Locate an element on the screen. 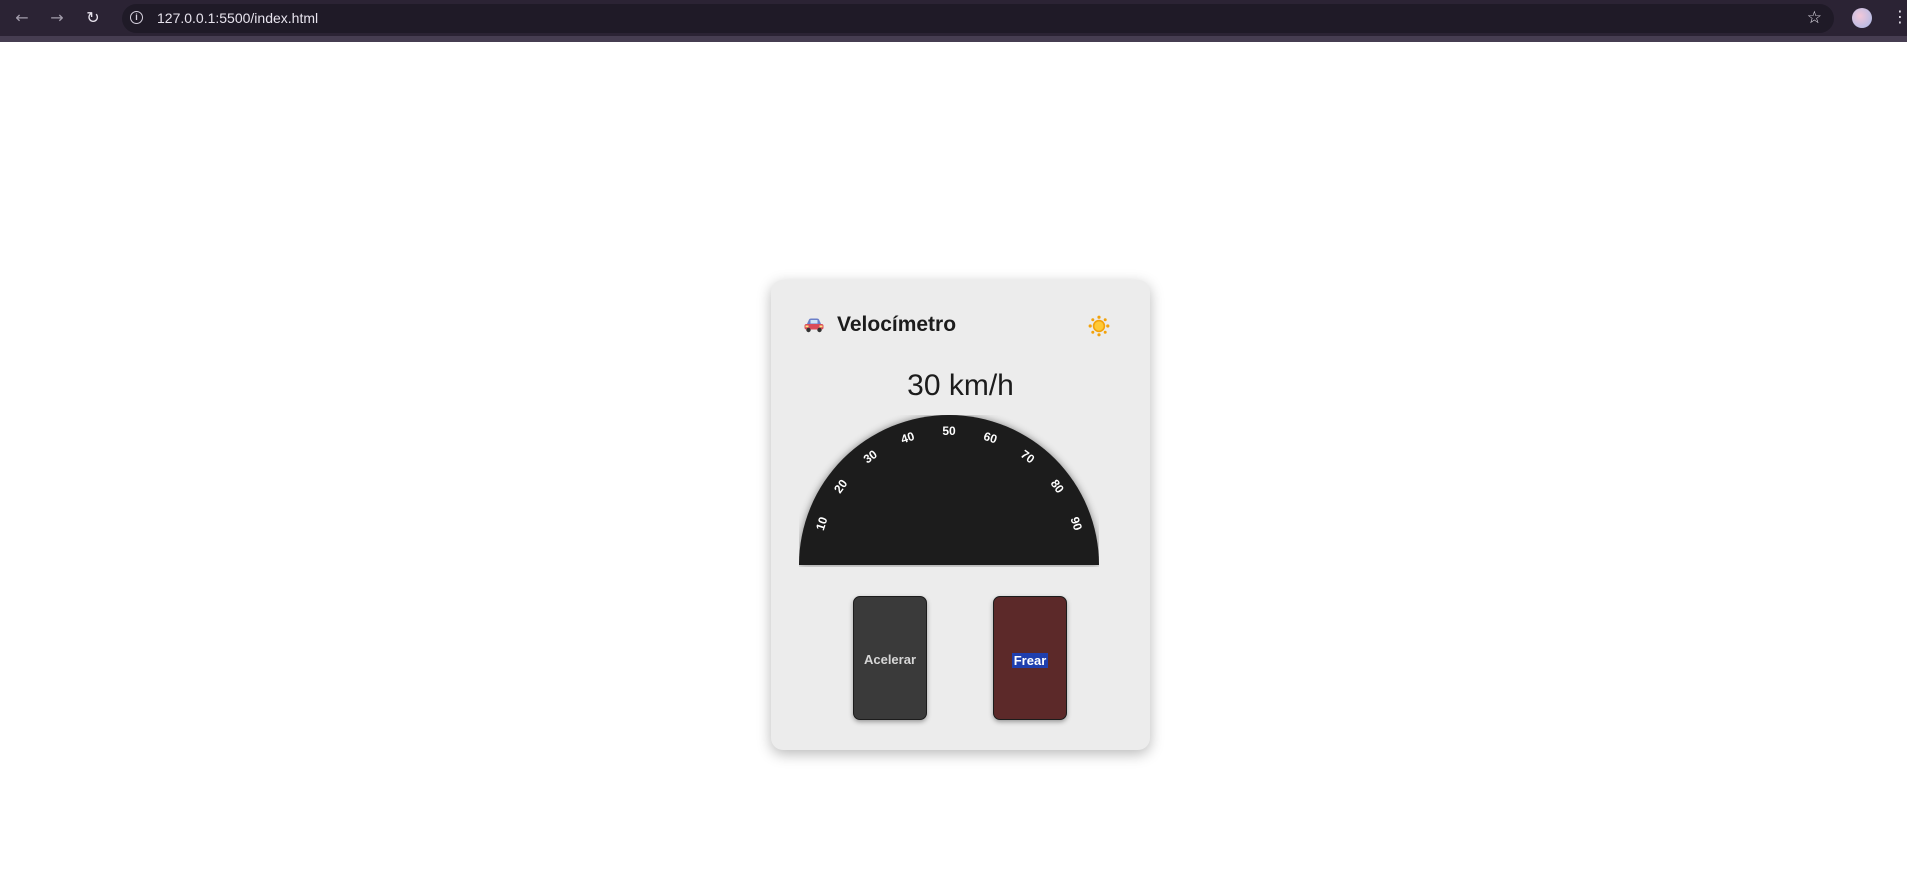  app-title: Velocímetro is located at coordinates (897, 324).